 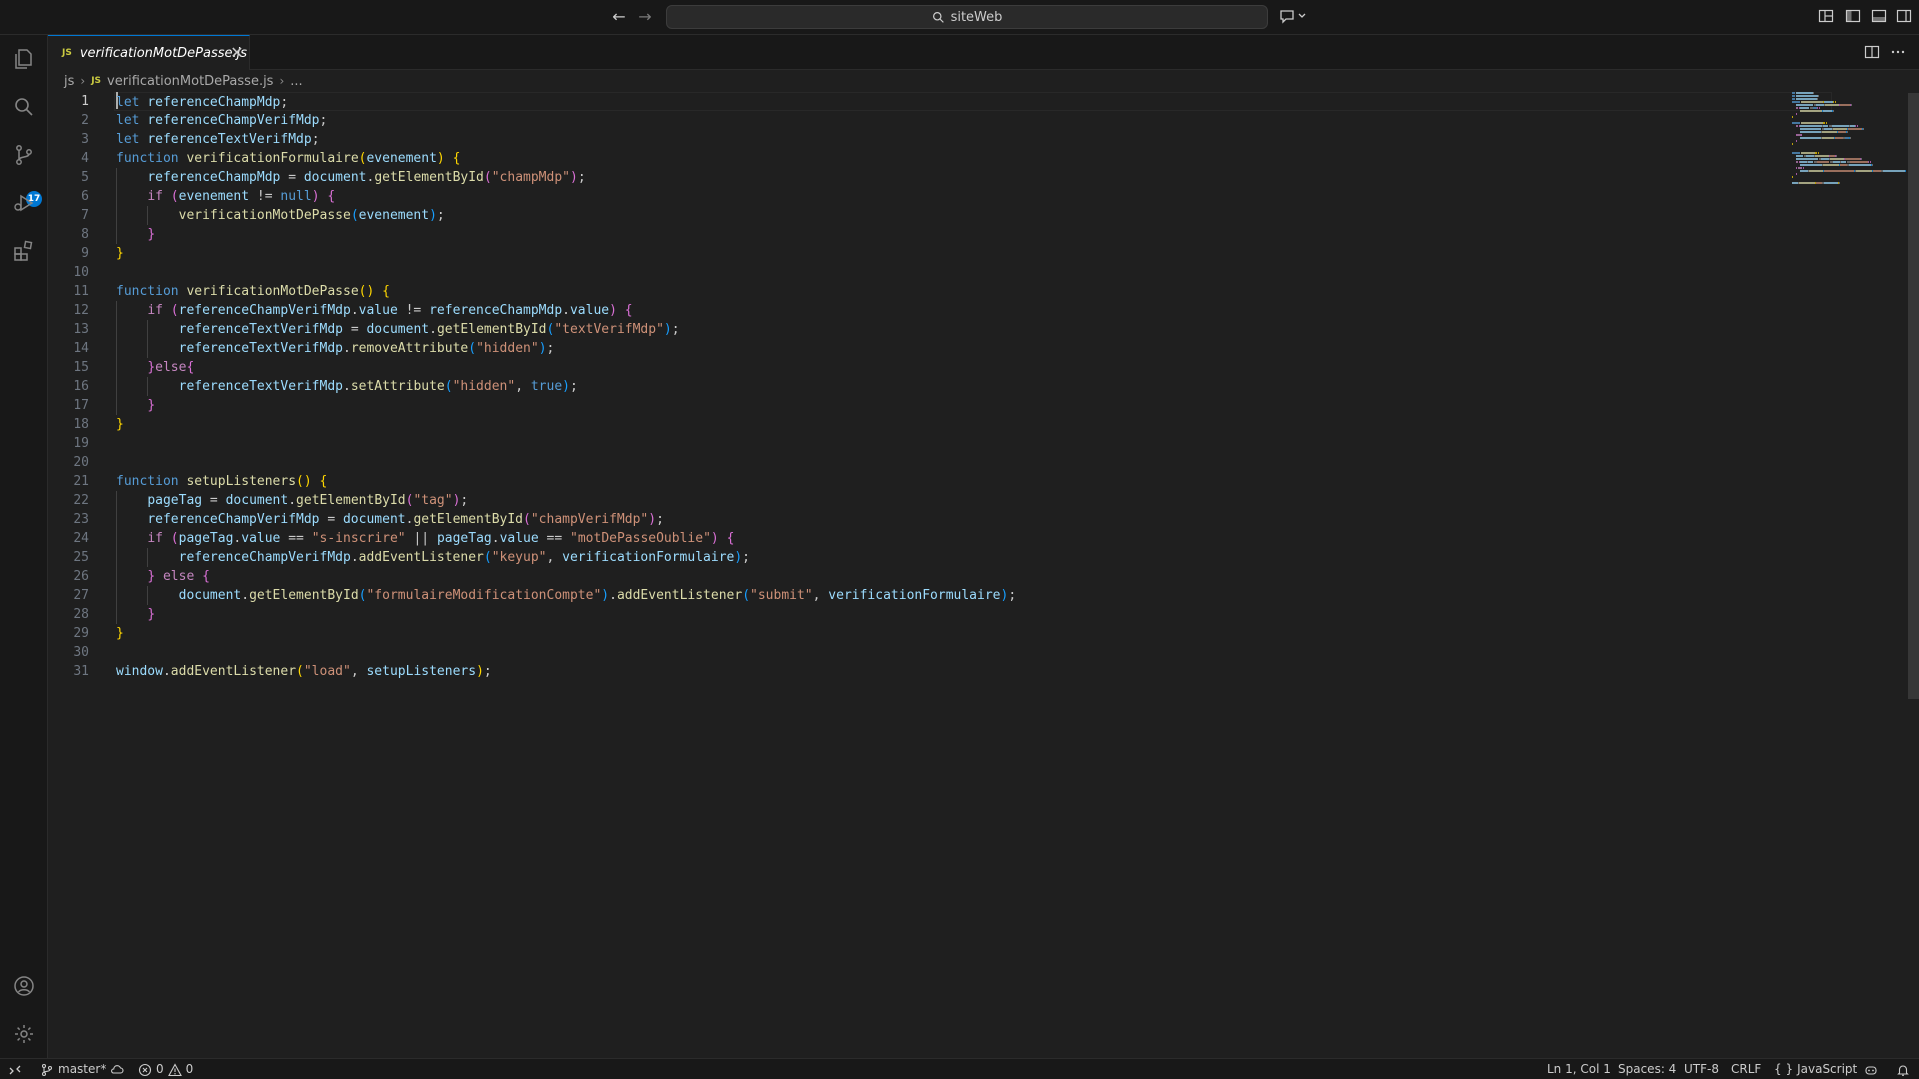 What do you see at coordinates (82, 1069) in the screenshot?
I see `branch-status: master*` at bounding box center [82, 1069].